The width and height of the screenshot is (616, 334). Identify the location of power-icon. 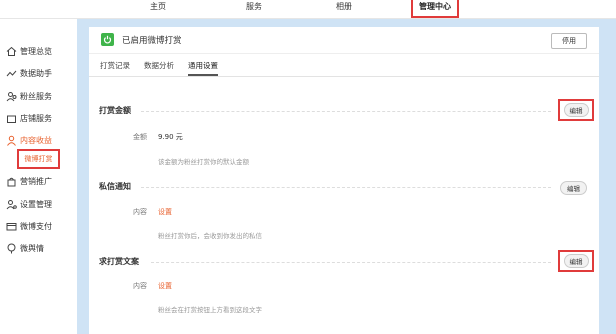
(107, 39).